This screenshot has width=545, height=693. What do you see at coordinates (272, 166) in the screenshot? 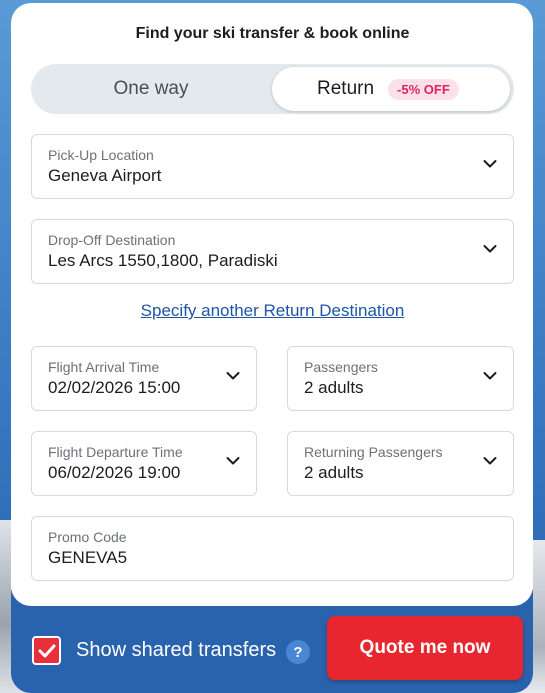
I see `pickup-location-select: Pick-Up Location Geneva Airport` at bounding box center [272, 166].